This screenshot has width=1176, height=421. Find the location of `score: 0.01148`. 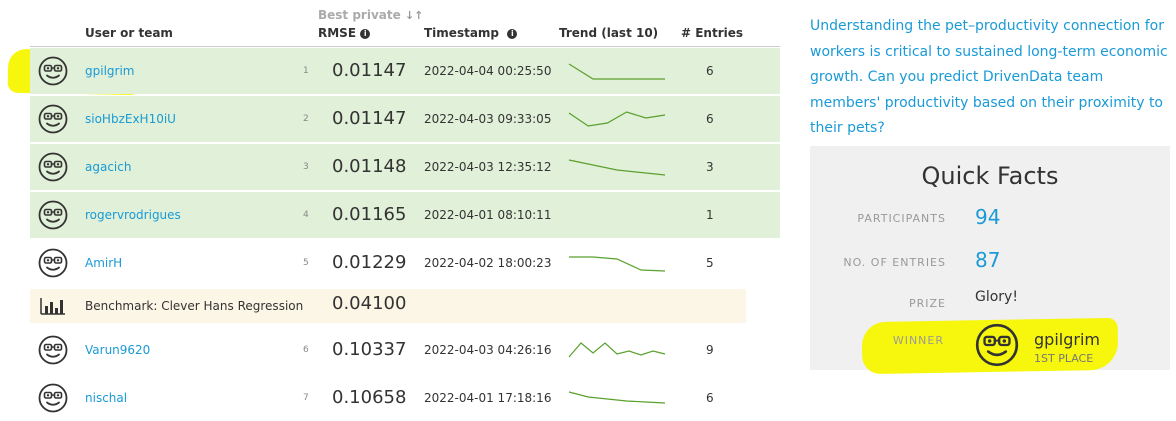

score: 0.01148 is located at coordinates (369, 166).